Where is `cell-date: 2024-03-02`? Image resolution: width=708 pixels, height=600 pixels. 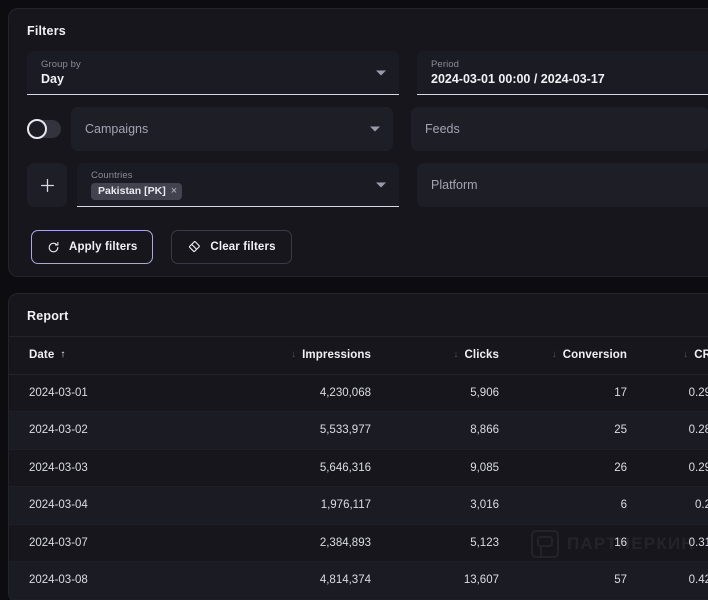
cell-date: 2024-03-02 is located at coordinates (123, 430).